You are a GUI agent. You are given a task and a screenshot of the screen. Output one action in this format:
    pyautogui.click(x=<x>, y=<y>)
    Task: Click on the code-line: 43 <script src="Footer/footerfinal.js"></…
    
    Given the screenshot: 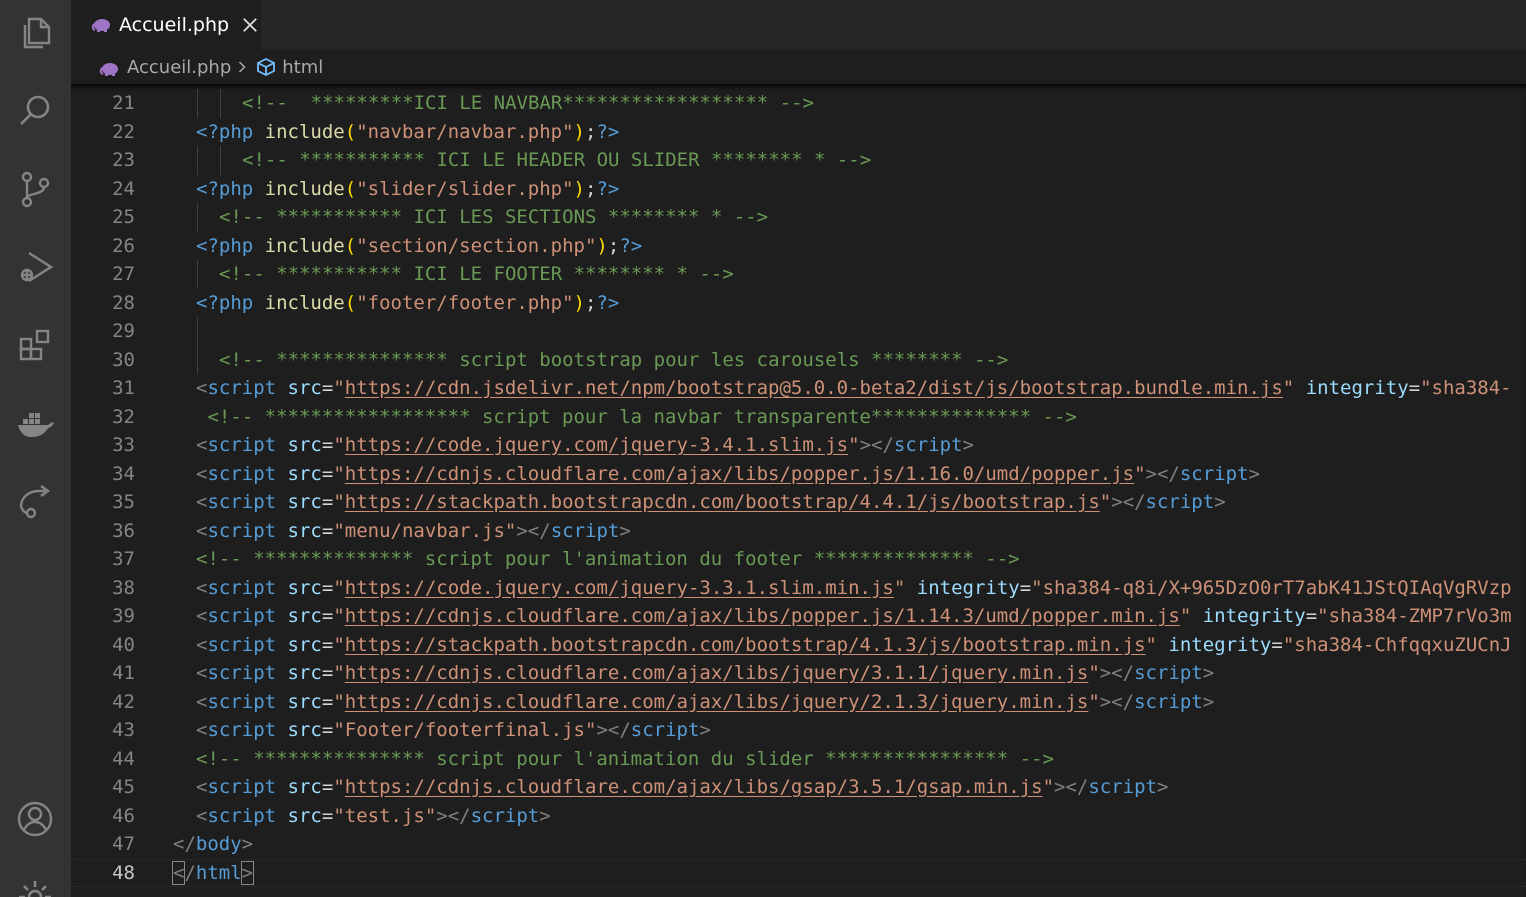 What is the action you would take?
    pyautogui.click(x=798, y=730)
    